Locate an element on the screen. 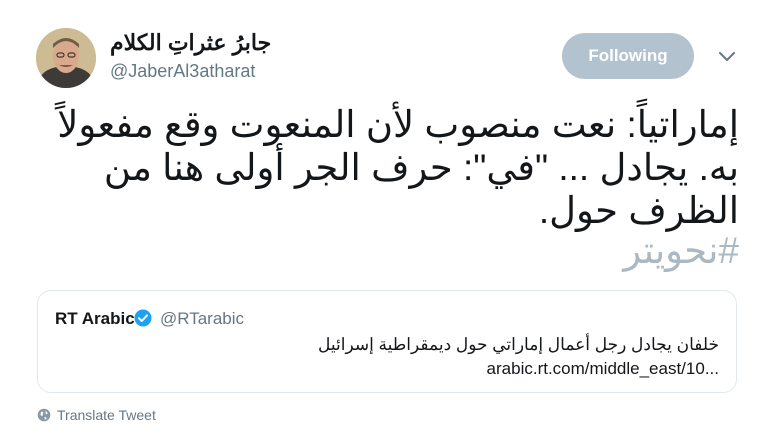  avatar-portrait-image is located at coordinates (66, 58).